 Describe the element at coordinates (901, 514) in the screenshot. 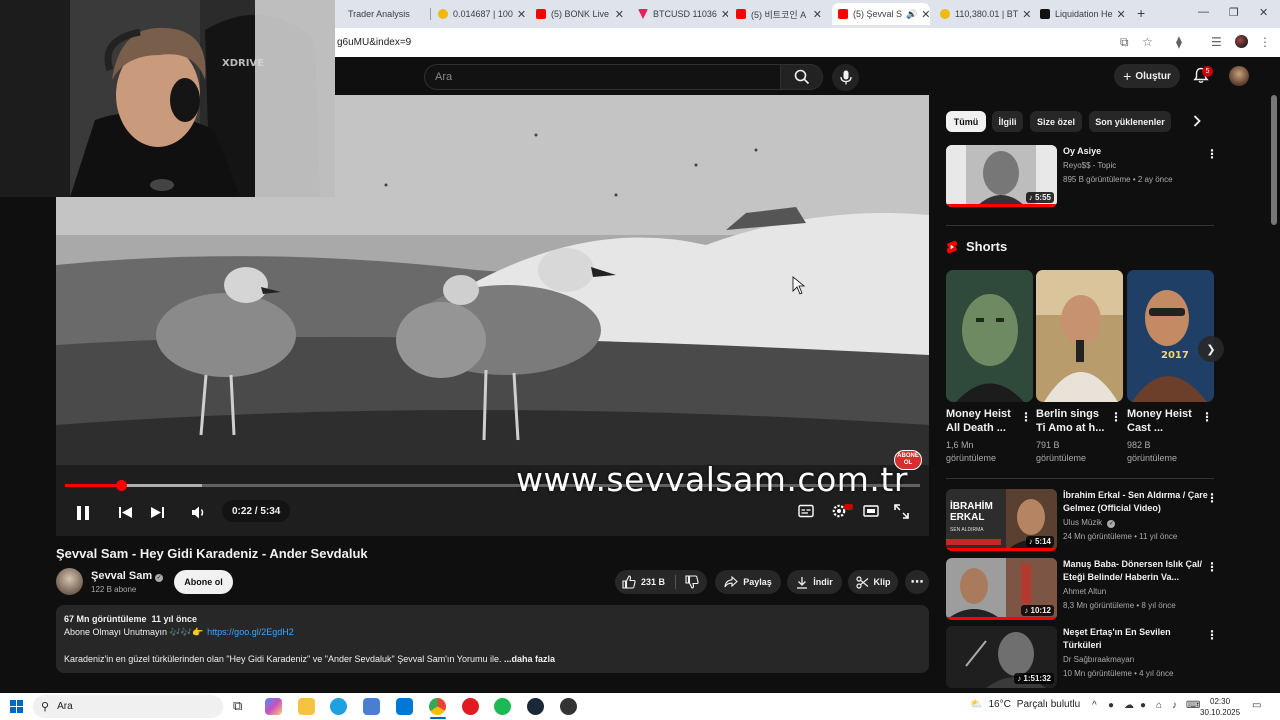

I see `fullscreen-button` at that location.